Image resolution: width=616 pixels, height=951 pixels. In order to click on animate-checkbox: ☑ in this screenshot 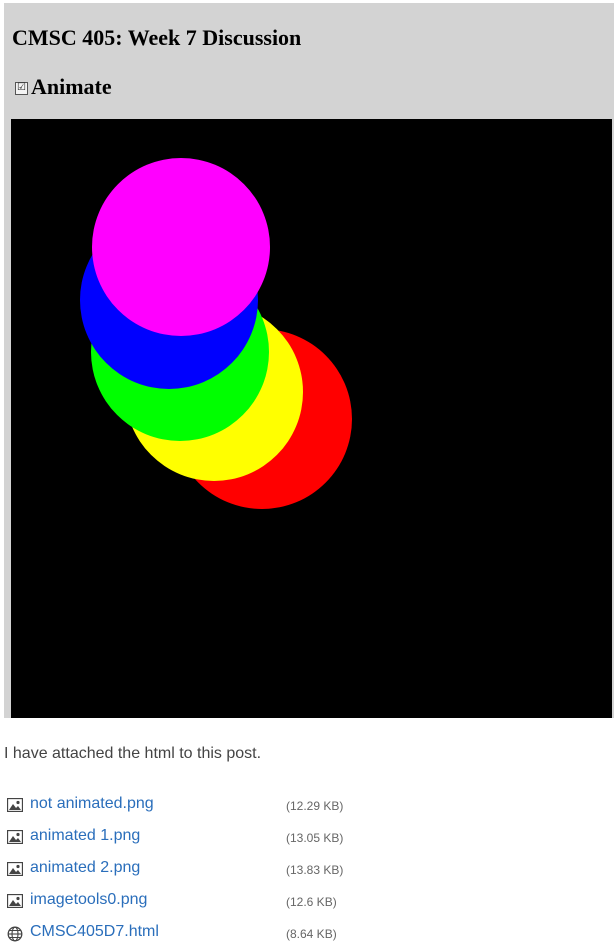, I will do `click(21, 88)`.